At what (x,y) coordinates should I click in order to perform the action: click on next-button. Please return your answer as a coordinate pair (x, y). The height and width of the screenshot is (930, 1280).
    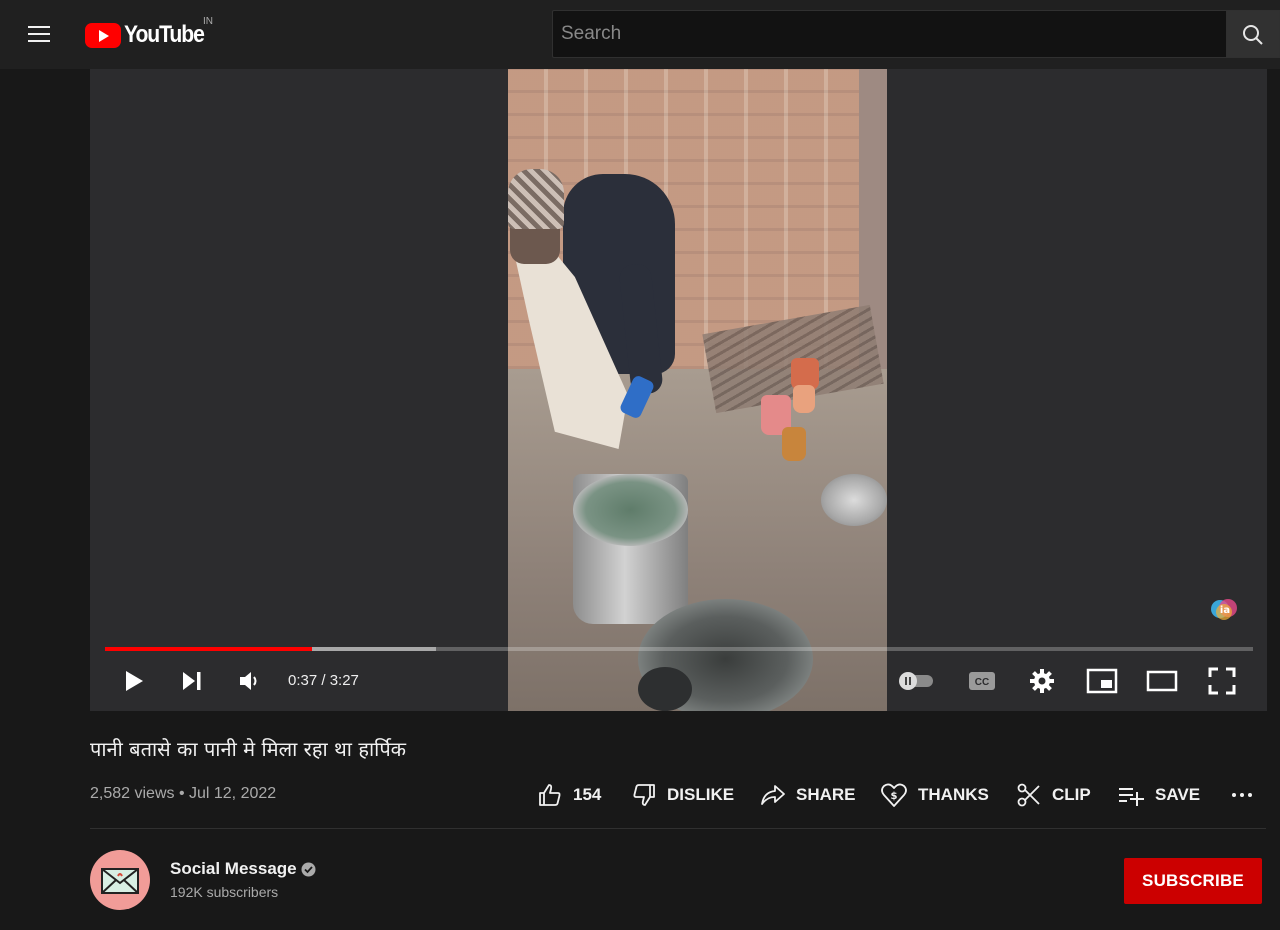
    Looking at the image, I should click on (192, 681).